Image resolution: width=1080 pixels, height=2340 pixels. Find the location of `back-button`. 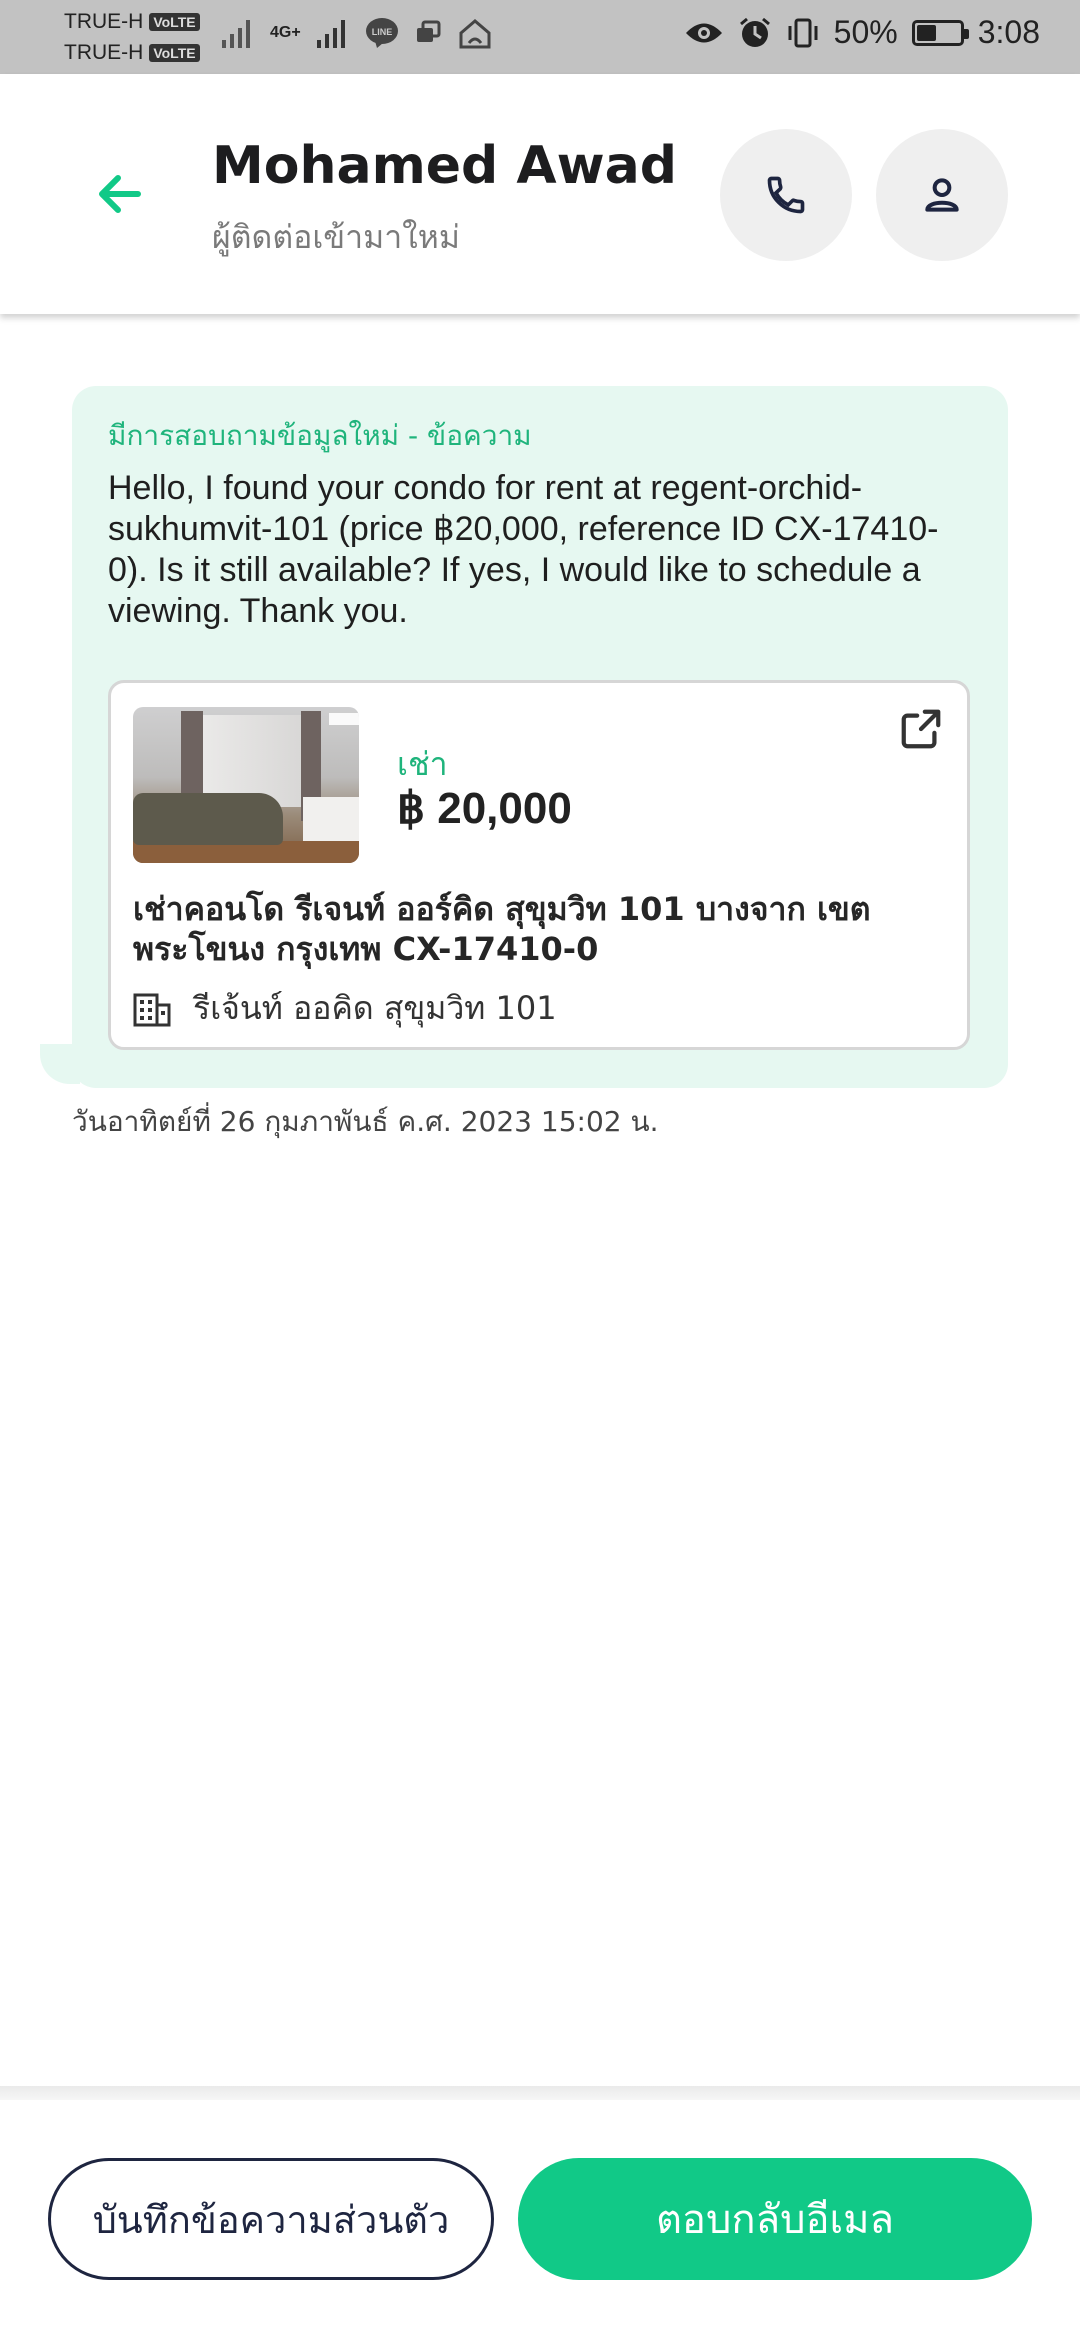

back-button is located at coordinates (120, 194).